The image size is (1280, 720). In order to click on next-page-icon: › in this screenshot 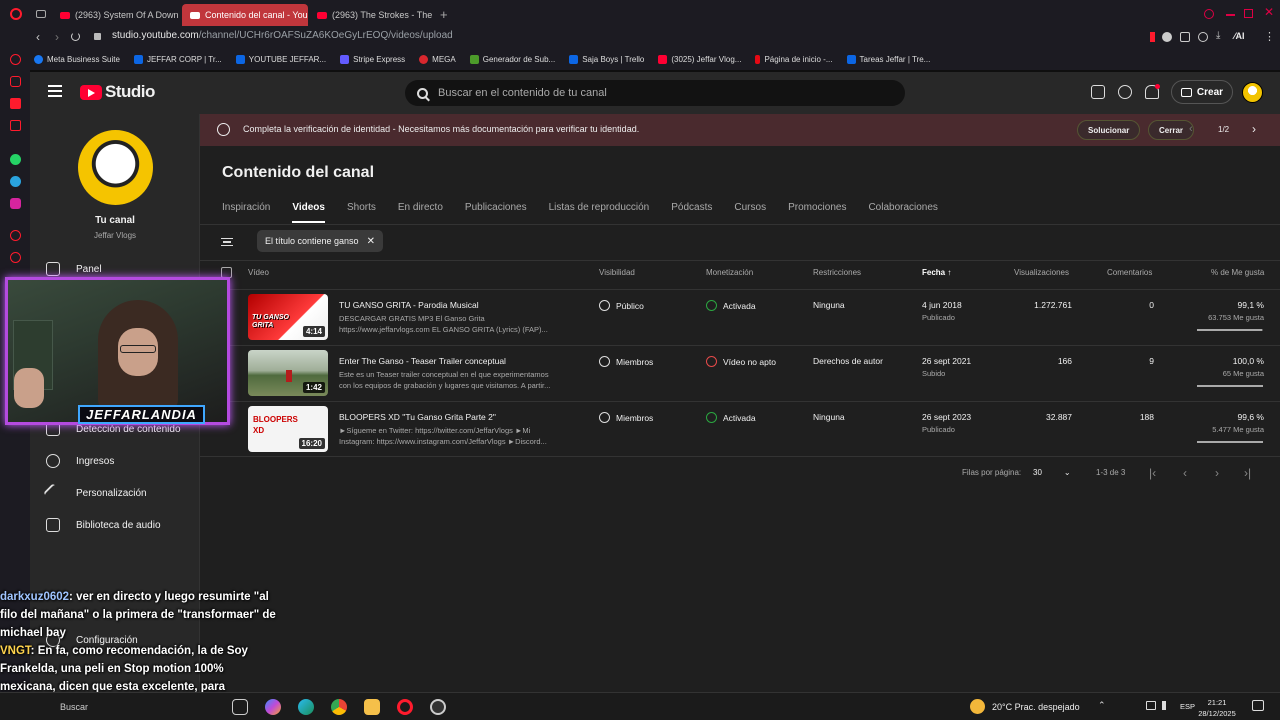, I will do `click(1217, 473)`.